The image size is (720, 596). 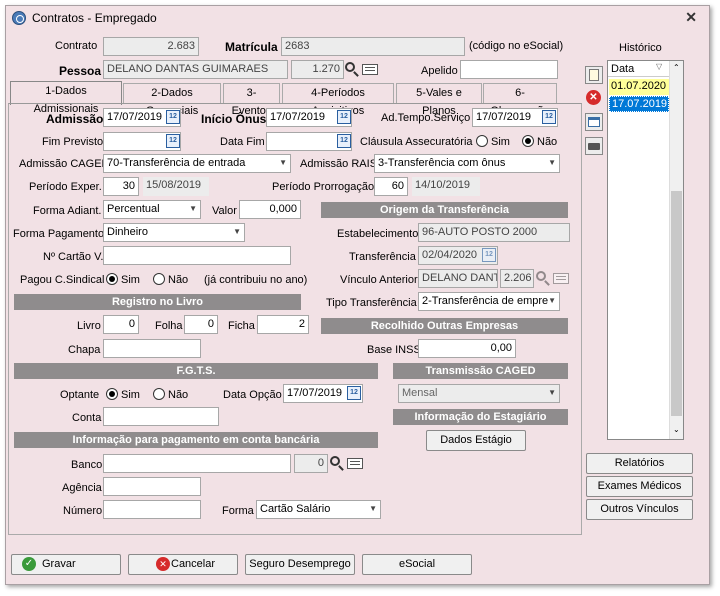 What do you see at coordinates (112, 394) in the screenshot?
I see `optante-sim-radio` at bounding box center [112, 394].